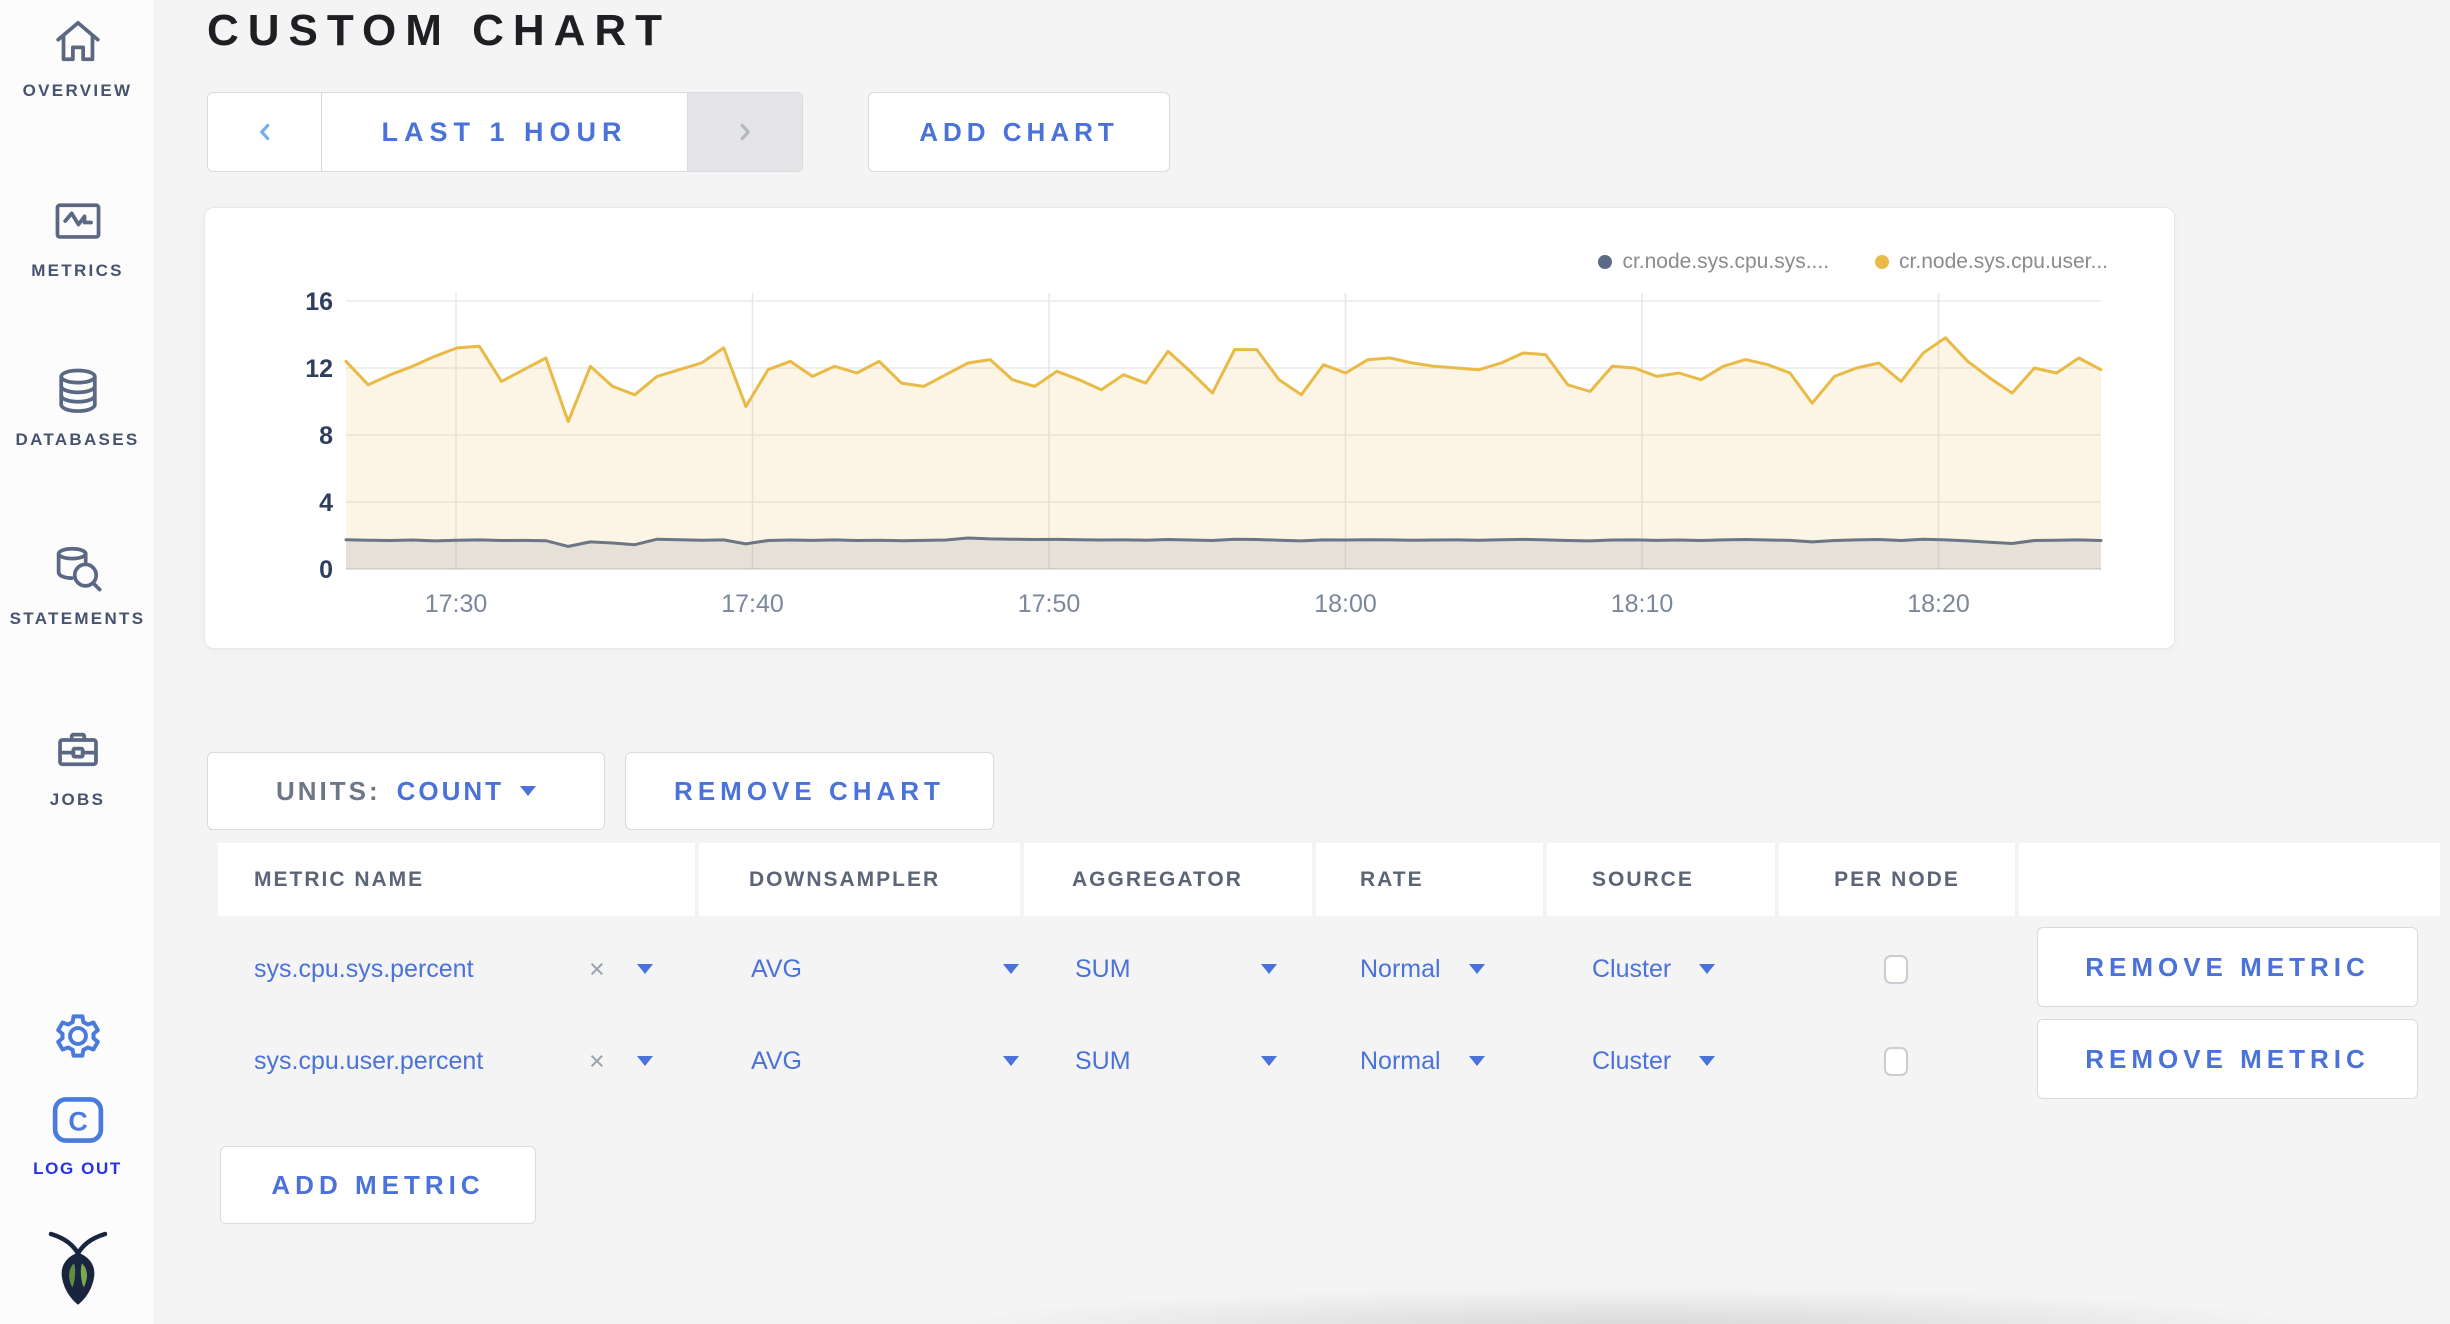 This screenshot has height=1324, width=2450. What do you see at coordinates (1642, 604) in the screenshot?
I see `svg-text: 18:10` at bounding box center [1642, 604].